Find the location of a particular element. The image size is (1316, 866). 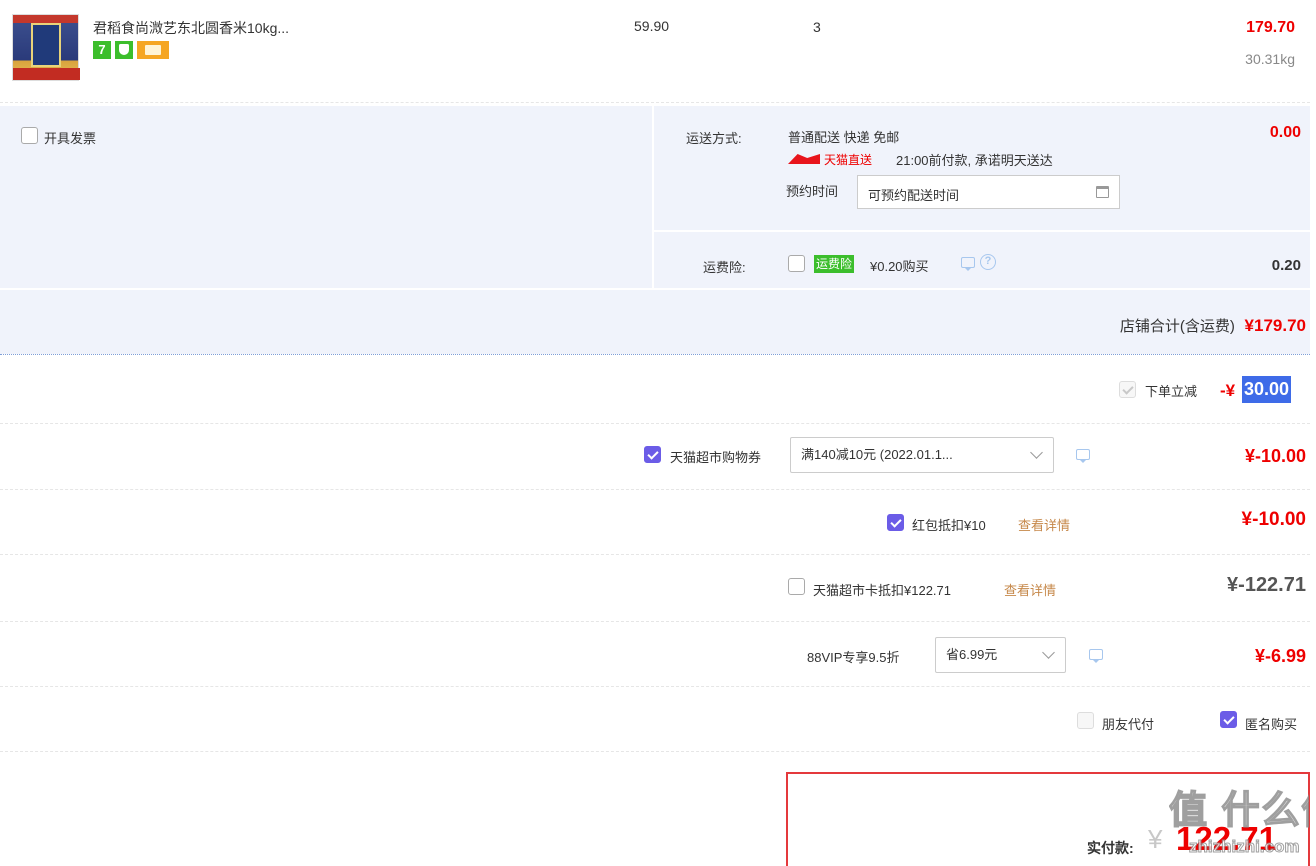

instant-discount-value: 30.00 is located at coordinates (1267, 389).